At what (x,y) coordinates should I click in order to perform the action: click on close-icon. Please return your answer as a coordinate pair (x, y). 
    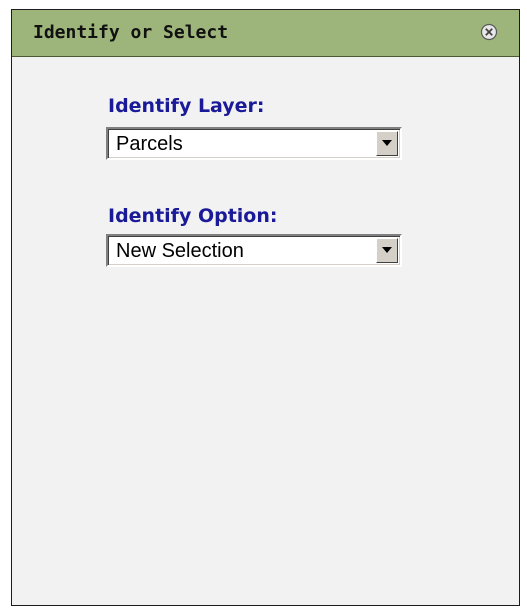
    Looking at the image, I should click on (489, 32).